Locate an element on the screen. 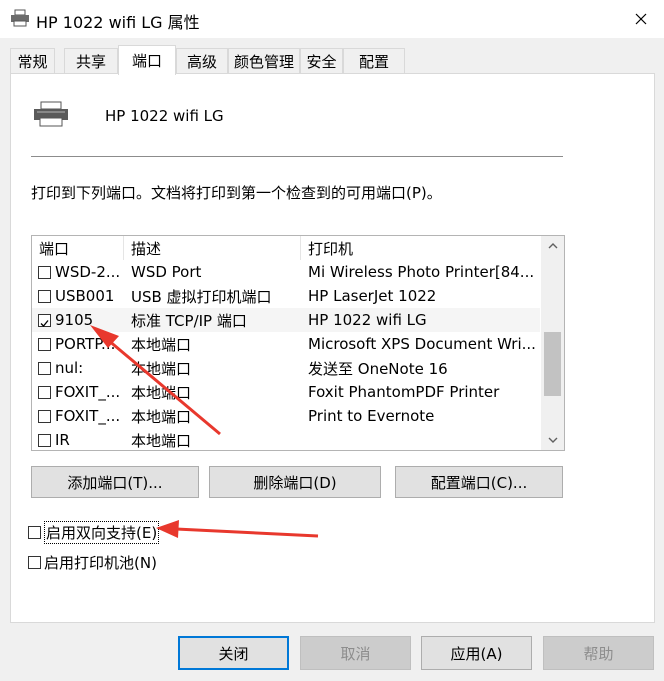 Image resolution: width=664 pixels, height=681 pixels. printer-cell: 发送至 OneNote 16 is located at coordinates (378, 368).